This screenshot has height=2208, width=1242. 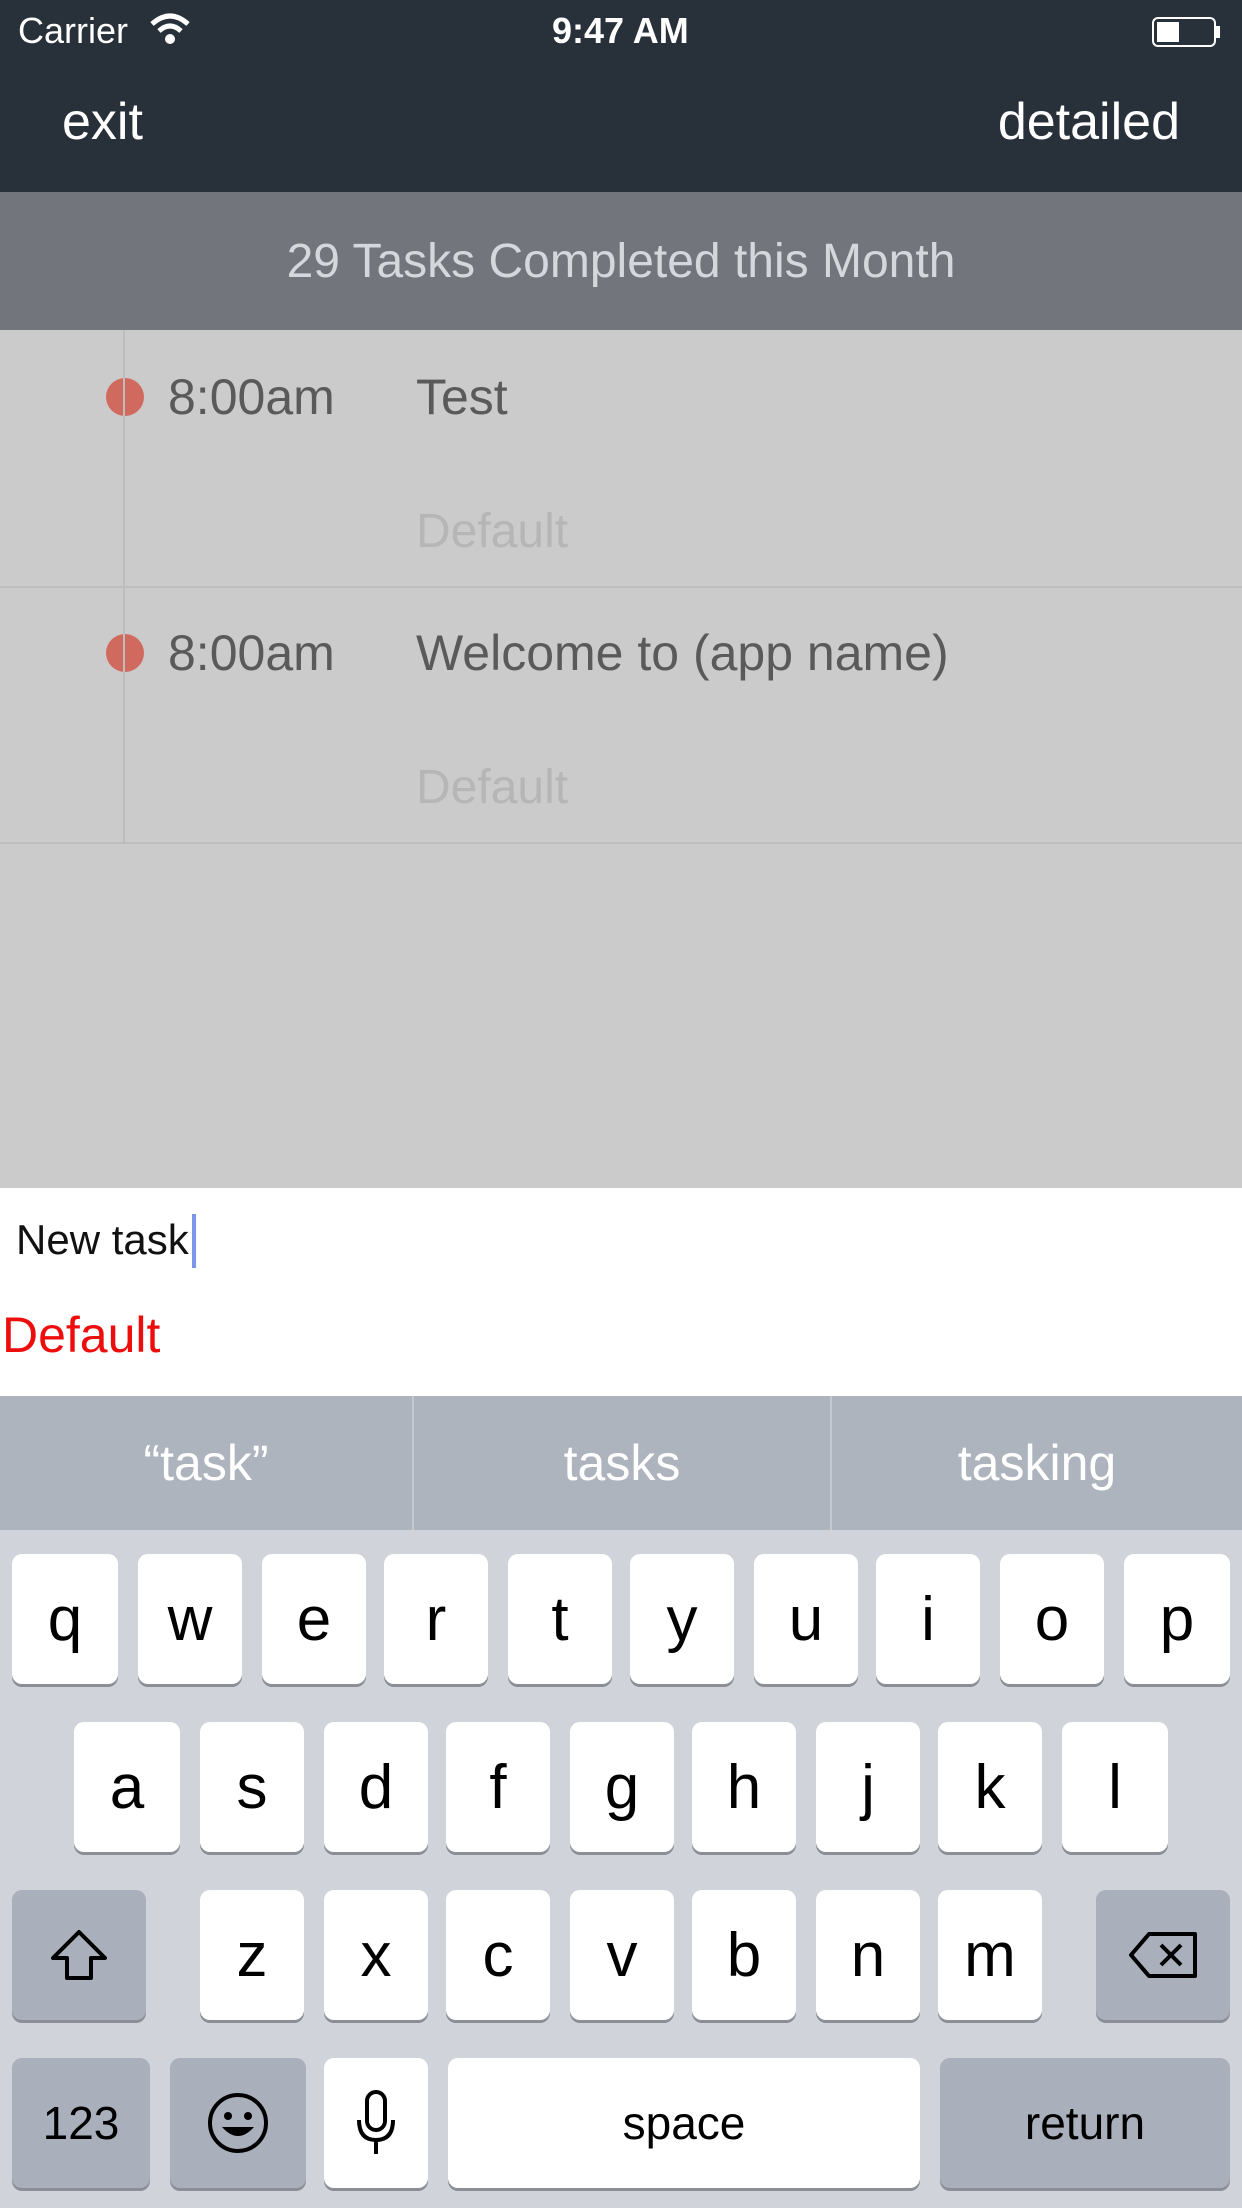 I want to click on suggestion-item: tasking, so click(x=1037, y=1463).